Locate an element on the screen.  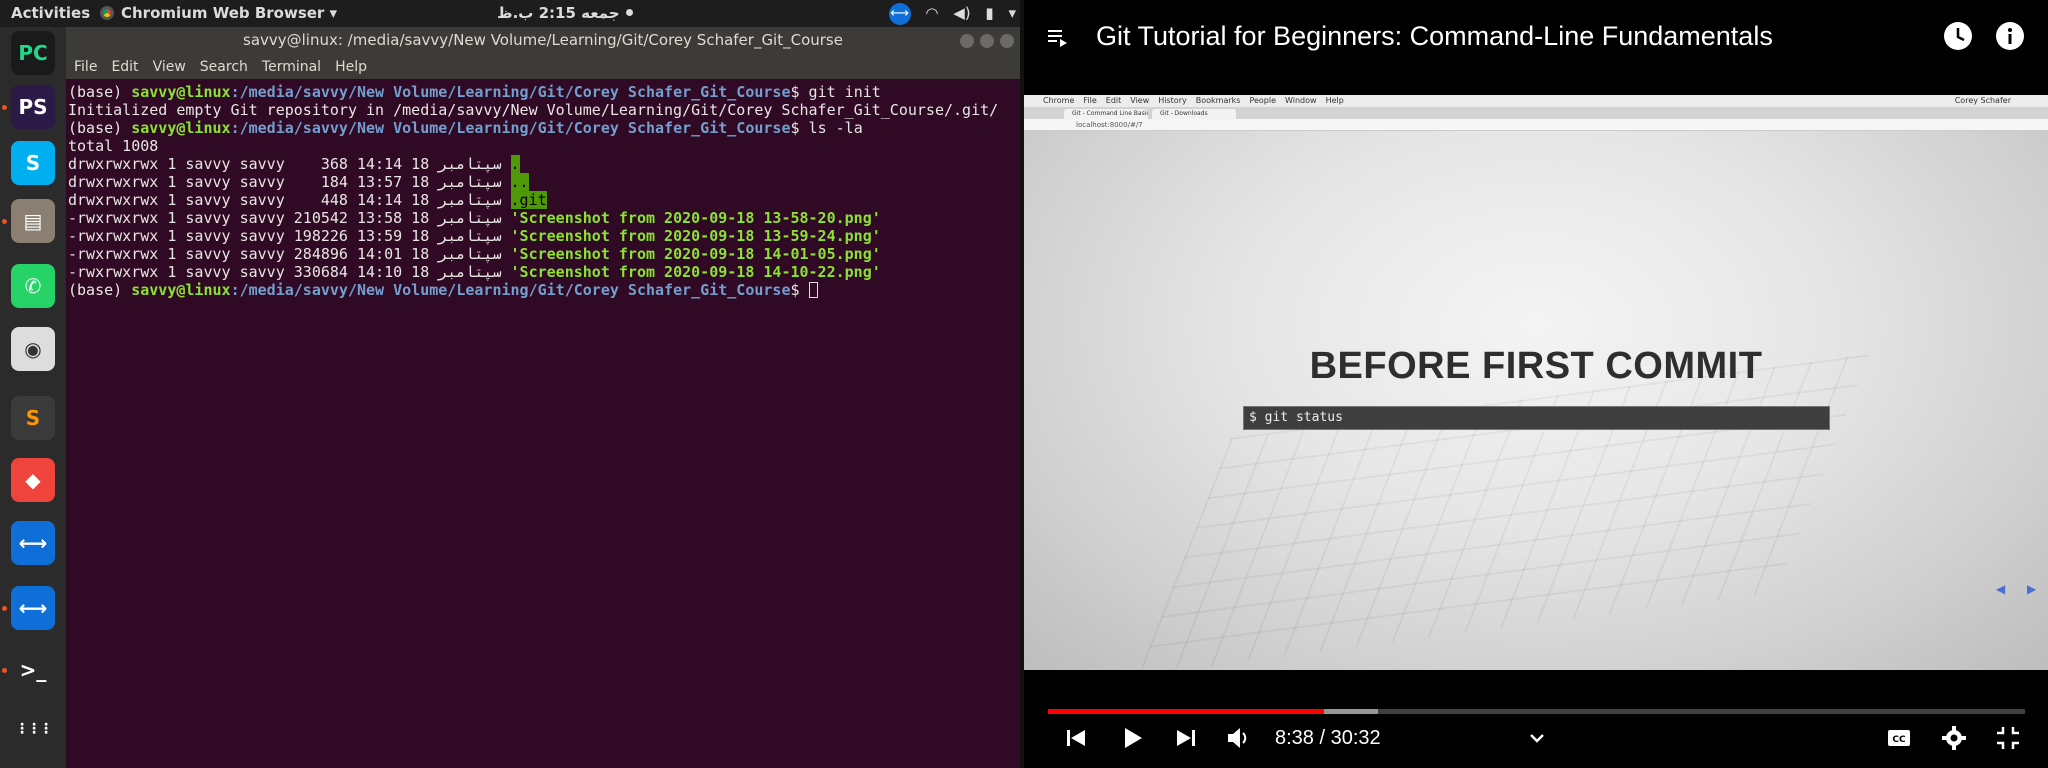
terminal-menu-view: View is located at coordinates (169, 67).